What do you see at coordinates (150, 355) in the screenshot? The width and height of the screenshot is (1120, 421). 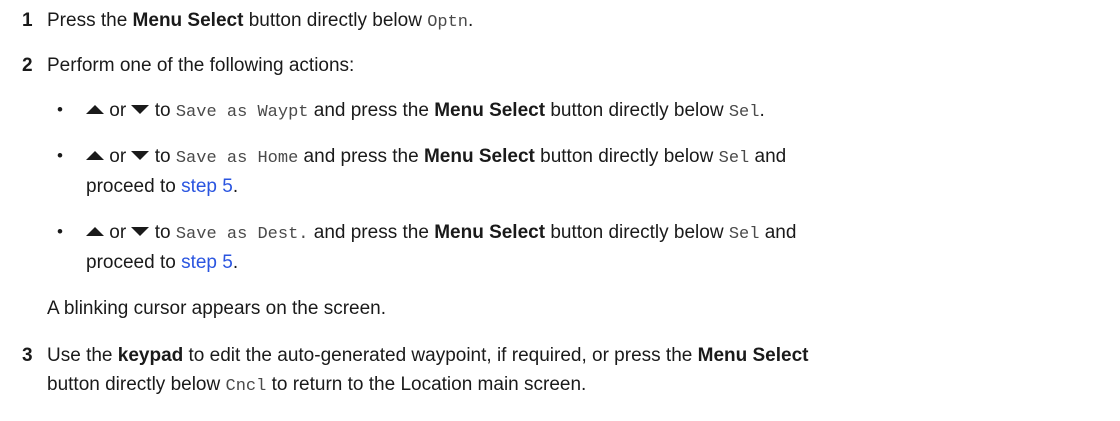 I see `keypad-label: keypad` at bounding box center [150, 355].